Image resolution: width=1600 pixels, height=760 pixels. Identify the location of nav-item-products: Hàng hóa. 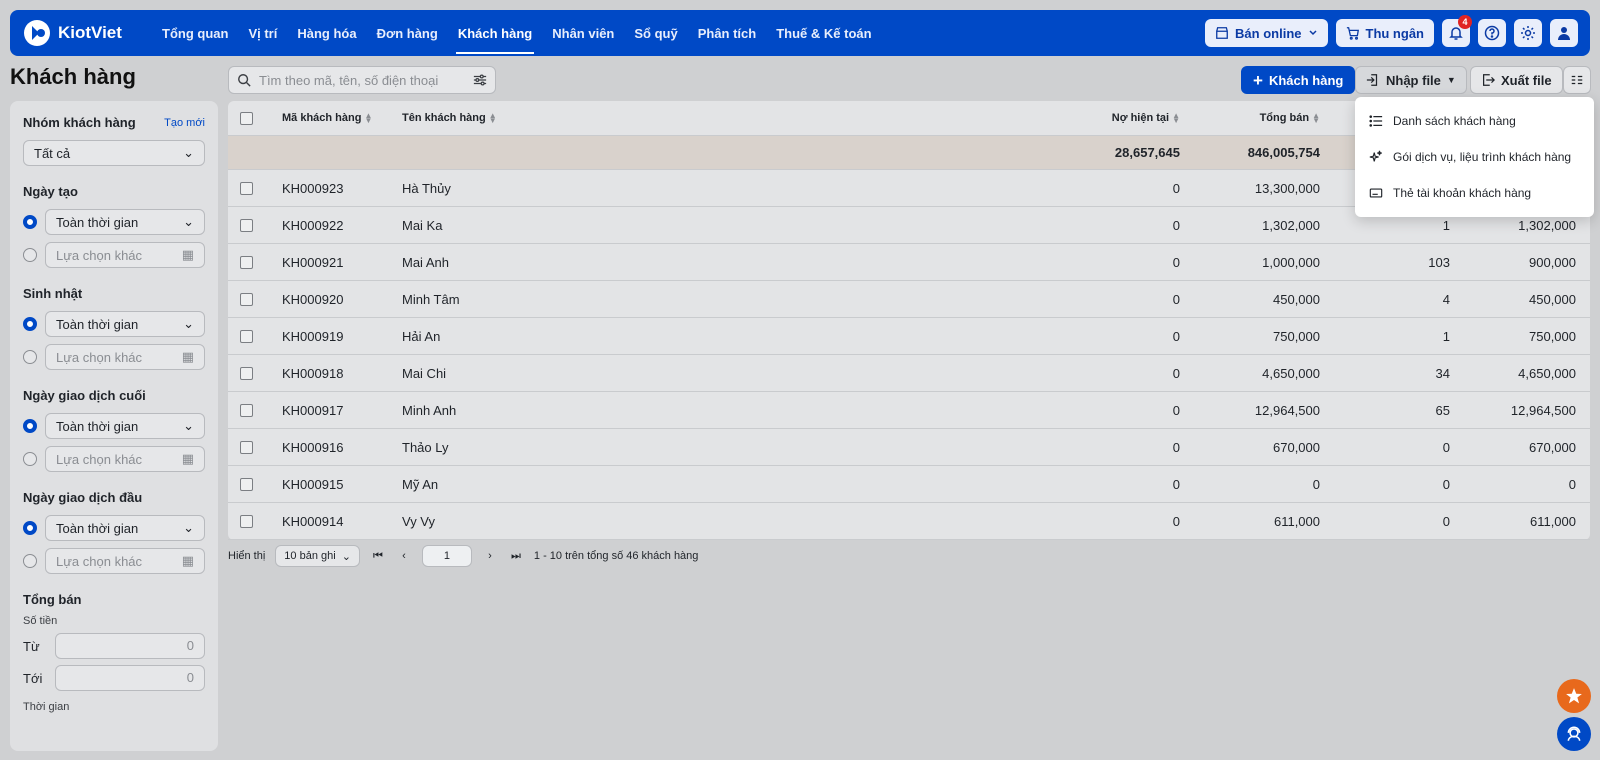
(326, 33).